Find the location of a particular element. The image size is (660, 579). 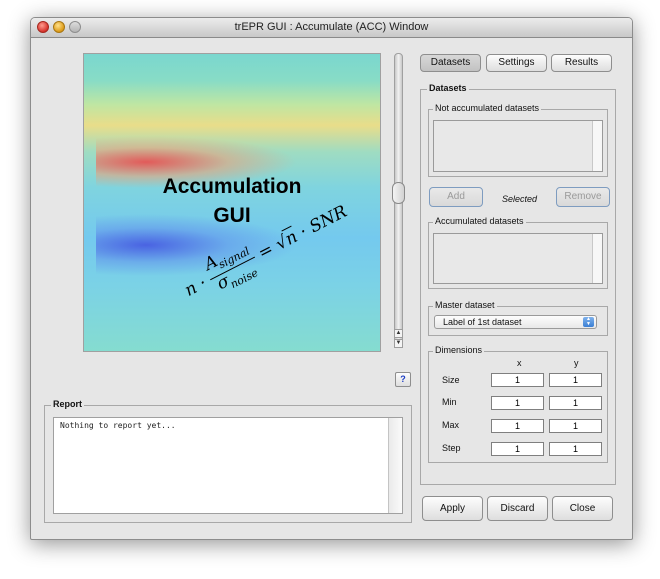

title-bar: trEPR GUI : Accumulate (ACC) Window is located at coordinates (331, 28).